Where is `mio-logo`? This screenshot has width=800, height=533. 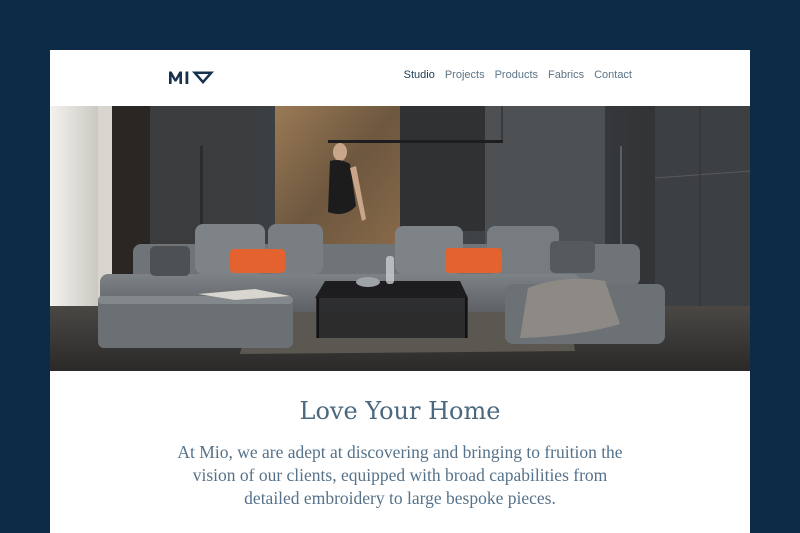 mio-logo is located at coordinates (192, 77).